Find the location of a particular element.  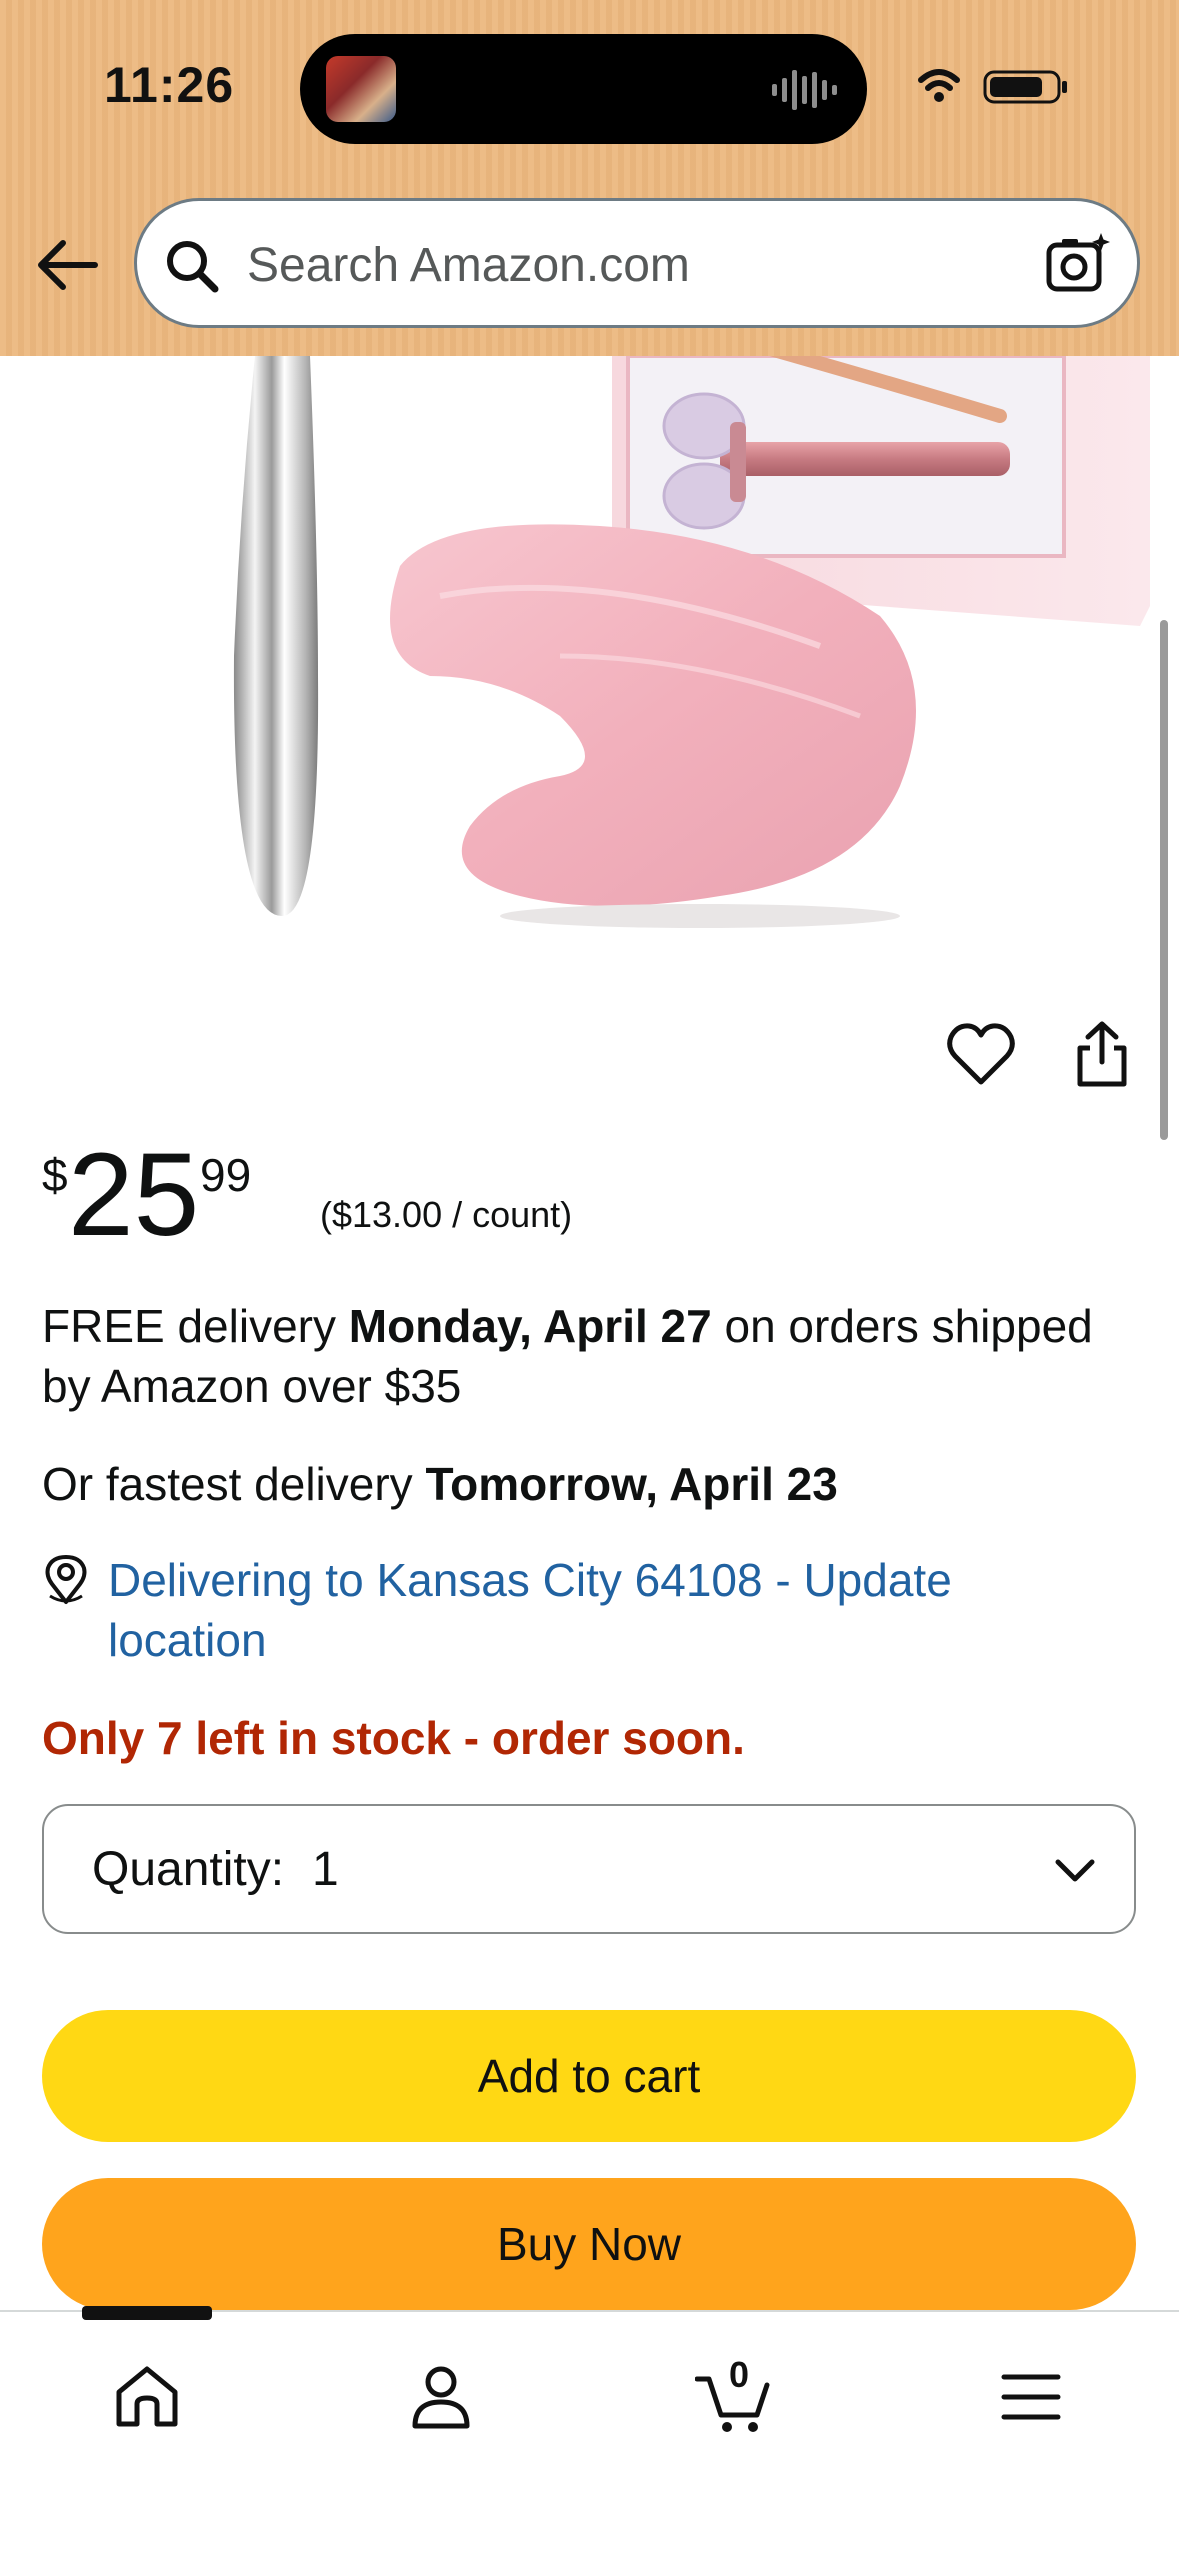

person-icon is located at coordinates (441, 2397).